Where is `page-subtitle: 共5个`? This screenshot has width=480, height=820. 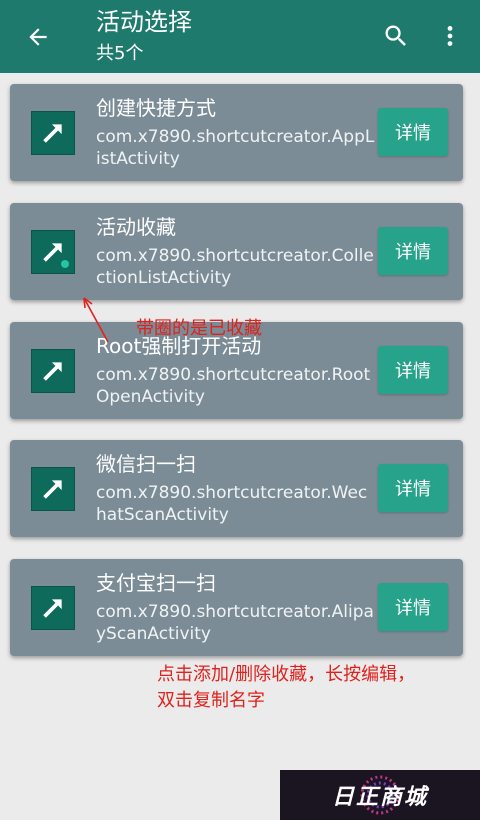
page-subtitle: 共5个 is located at coordinates (120, 53).